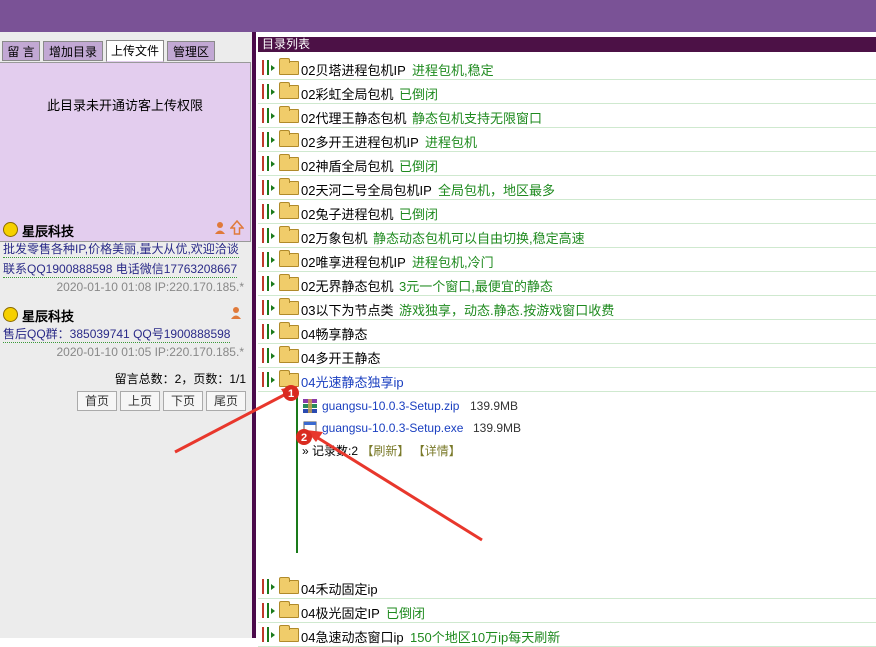 The width and height of the screenshot is (876, 647). What do you see at coordinates (437, 451) in the screenshot?
I see `details-link: 【详情】` at bounding box center [437, 451].